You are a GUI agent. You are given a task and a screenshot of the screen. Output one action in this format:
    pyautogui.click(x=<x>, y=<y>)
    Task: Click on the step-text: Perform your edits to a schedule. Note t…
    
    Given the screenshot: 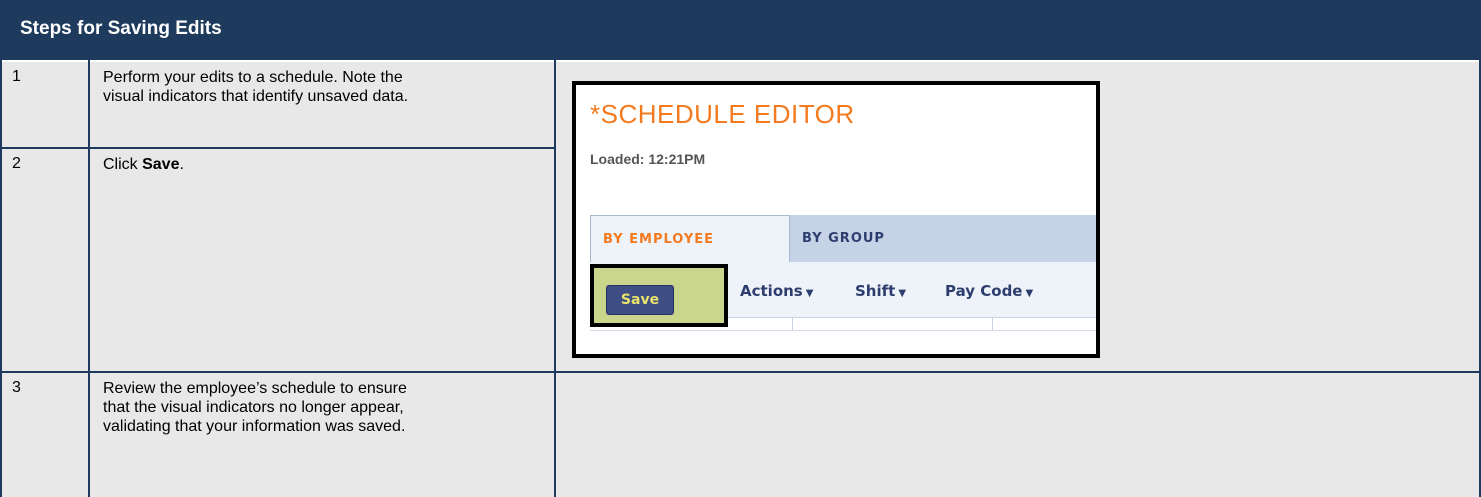 What is the action you would take?
    pyautogui.click(x=256, y=87)
    